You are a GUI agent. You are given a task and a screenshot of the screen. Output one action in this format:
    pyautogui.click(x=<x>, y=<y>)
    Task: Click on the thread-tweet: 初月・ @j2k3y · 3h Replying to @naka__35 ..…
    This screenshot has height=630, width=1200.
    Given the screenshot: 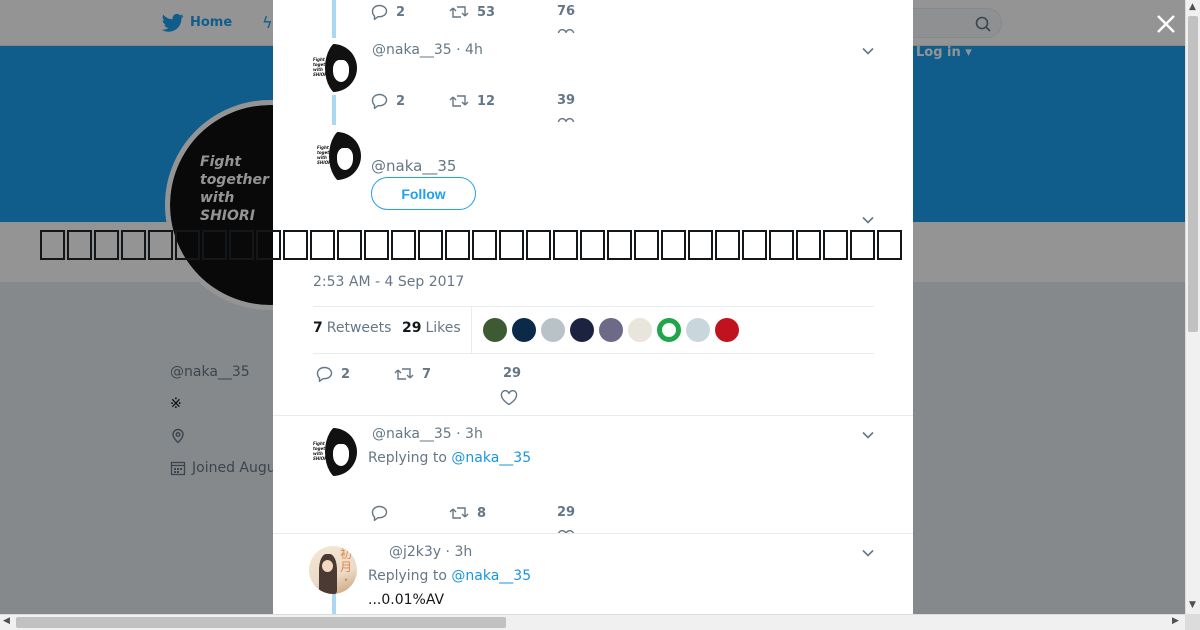 What is the action you would take?
    pyautogui.click(x=593, y=574)
    